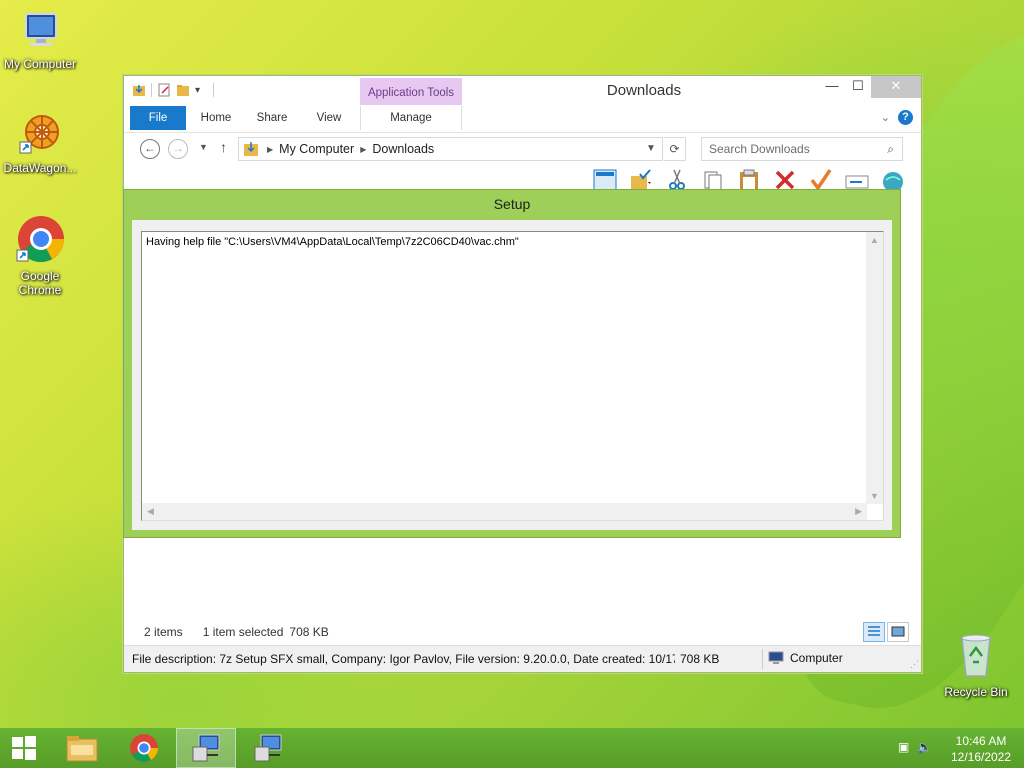  Describe the element at coordinates (411, 91) in the screenshot. I see `application-tools-context-tab: Application Tools` at that location.